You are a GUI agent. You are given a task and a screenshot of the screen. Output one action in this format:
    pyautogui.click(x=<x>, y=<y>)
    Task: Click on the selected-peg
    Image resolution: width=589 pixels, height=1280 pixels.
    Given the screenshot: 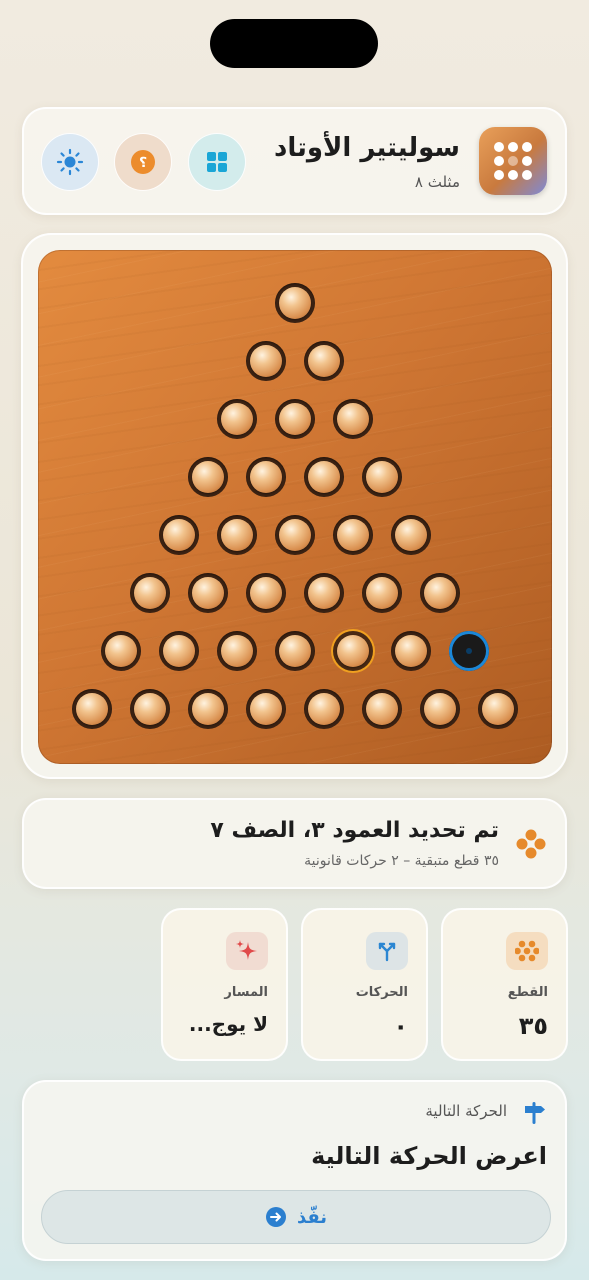 What is the action you would take?
    pyautogui.click(x=353, y=651)
    